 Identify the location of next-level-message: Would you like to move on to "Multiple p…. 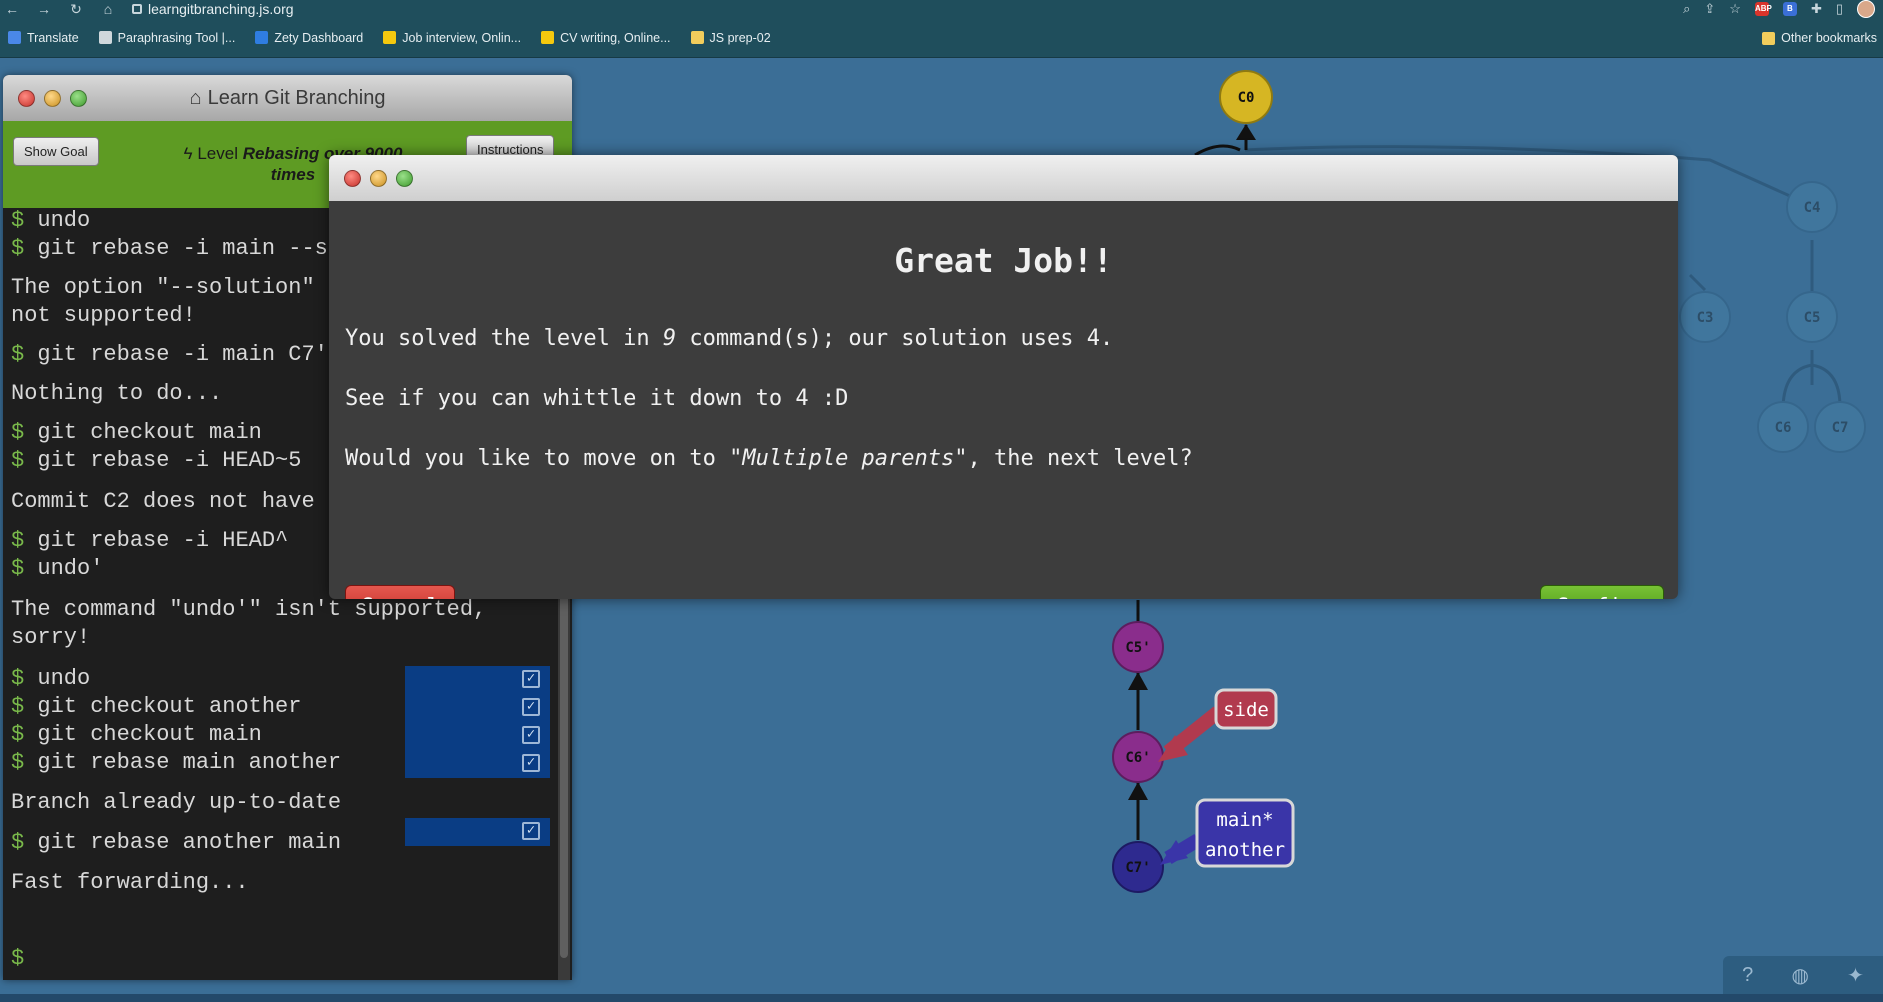
(769, 458).